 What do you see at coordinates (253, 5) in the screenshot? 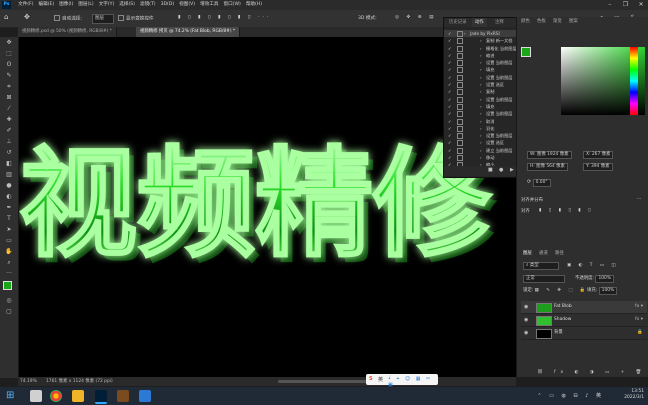
I see `menu-item-11: 帮助(H)` at bounding box center [253, 5].